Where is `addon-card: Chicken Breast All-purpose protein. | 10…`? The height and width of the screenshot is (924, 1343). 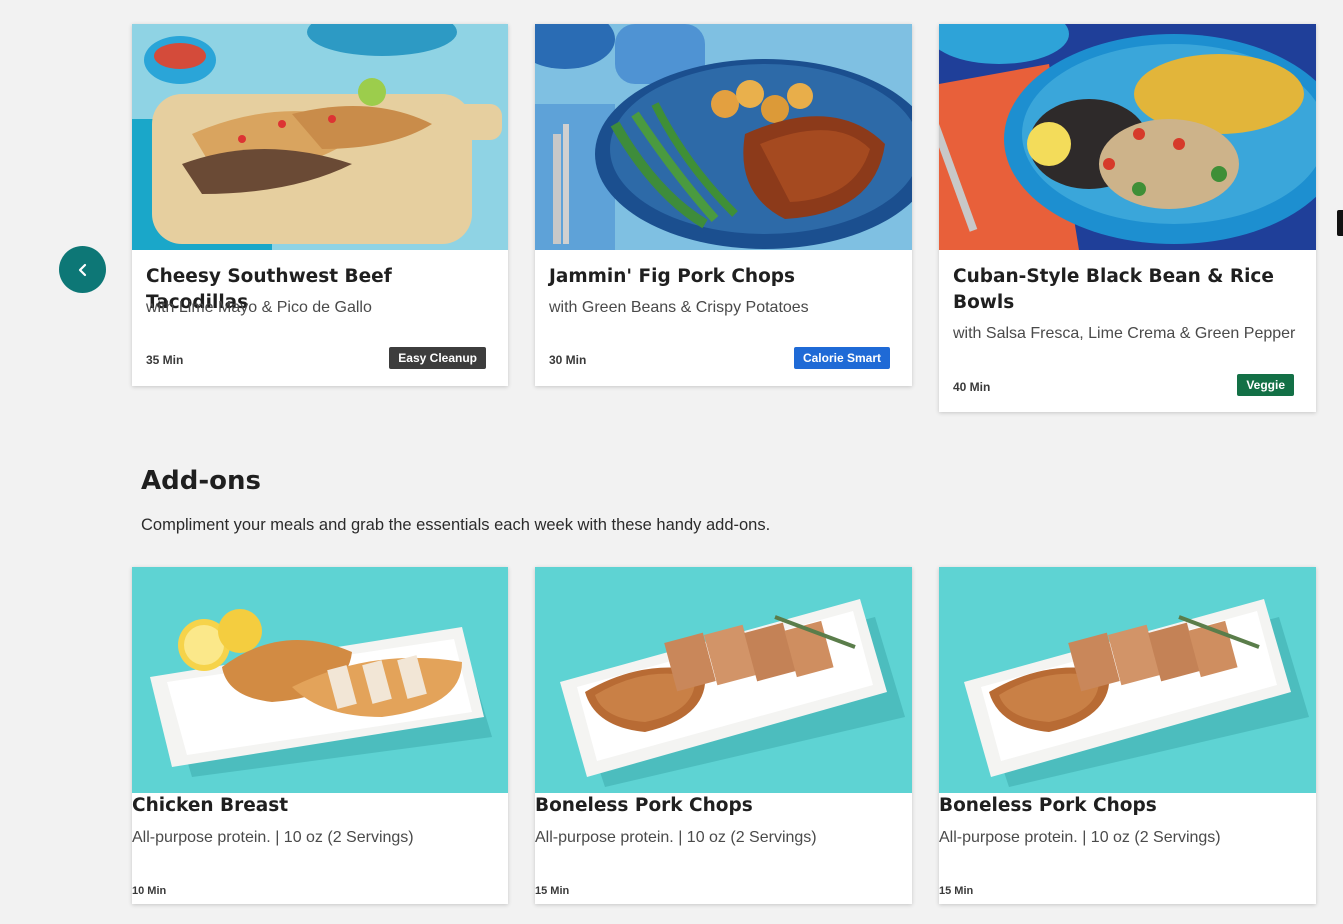 addon-card: Chicken Breast All-purpose protein. | 10… is located at coordinates (320, 735).